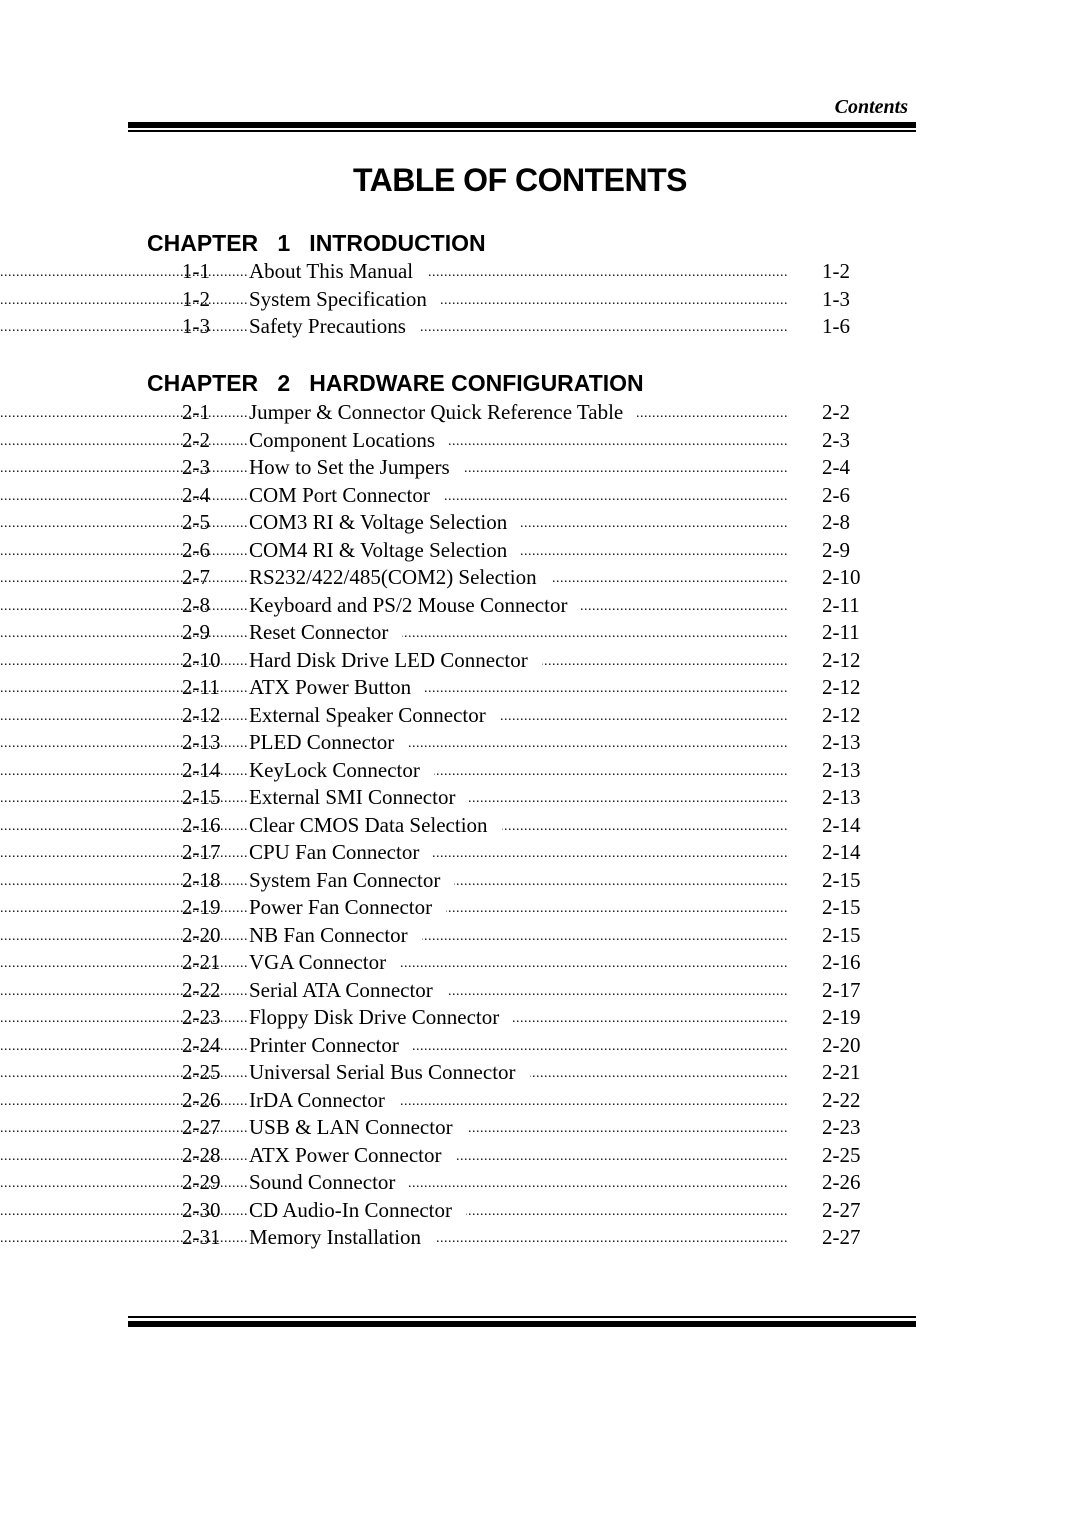 This screenshot has width=1080, height=1526. I want to click on toc-entry-page: 2-25, so click(841, 1155).